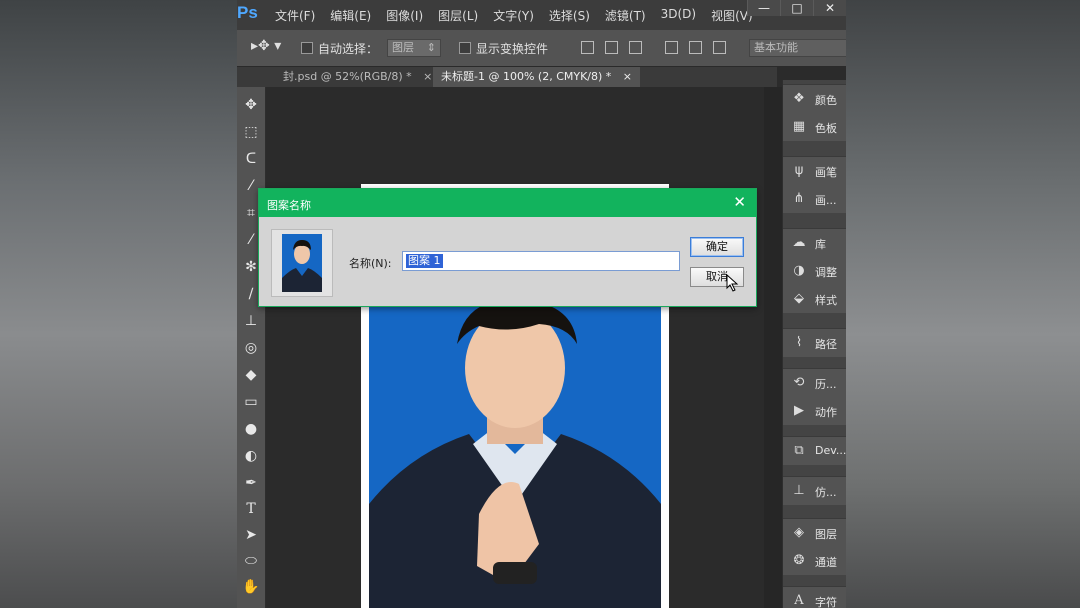 This screenshot has height=608, width=1080. I want to click on panel-item-channels: ❂ 通道, so click(814, 561).